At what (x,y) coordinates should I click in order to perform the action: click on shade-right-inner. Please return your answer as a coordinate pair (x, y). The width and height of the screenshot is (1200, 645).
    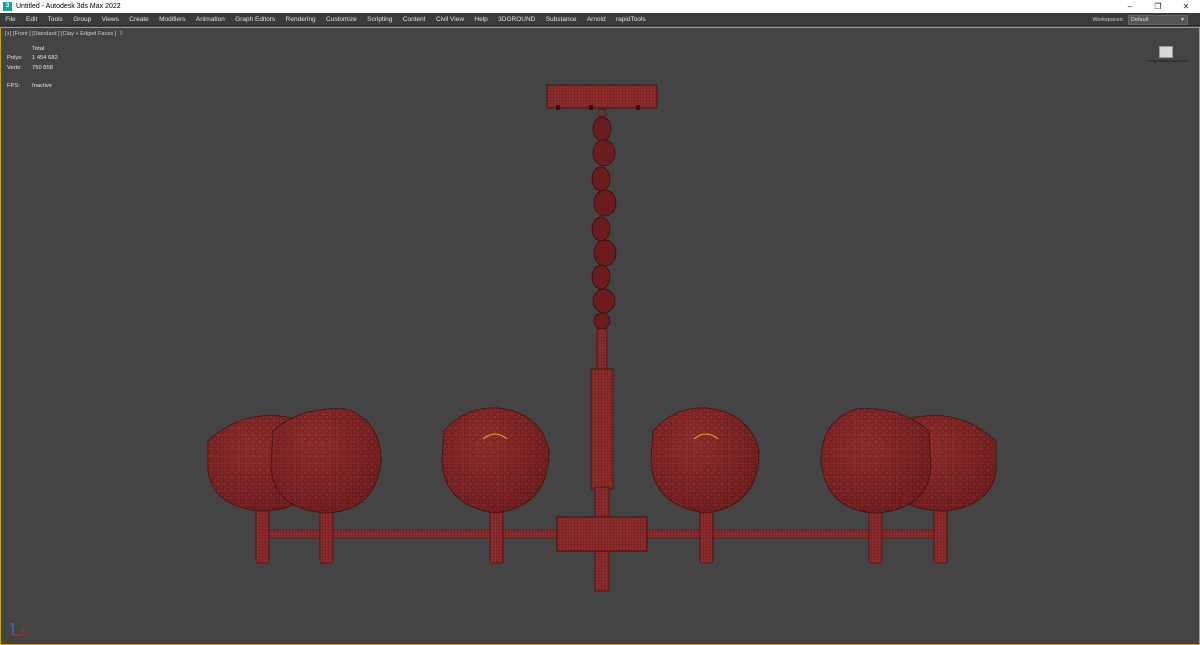
    Looking at the image, I should click on (705, 460).